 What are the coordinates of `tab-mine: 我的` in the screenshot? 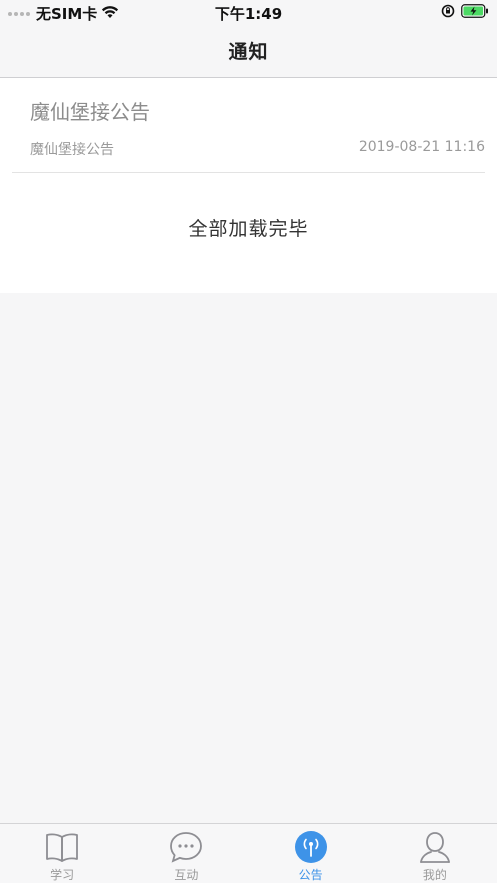 It's located at (435, 853).